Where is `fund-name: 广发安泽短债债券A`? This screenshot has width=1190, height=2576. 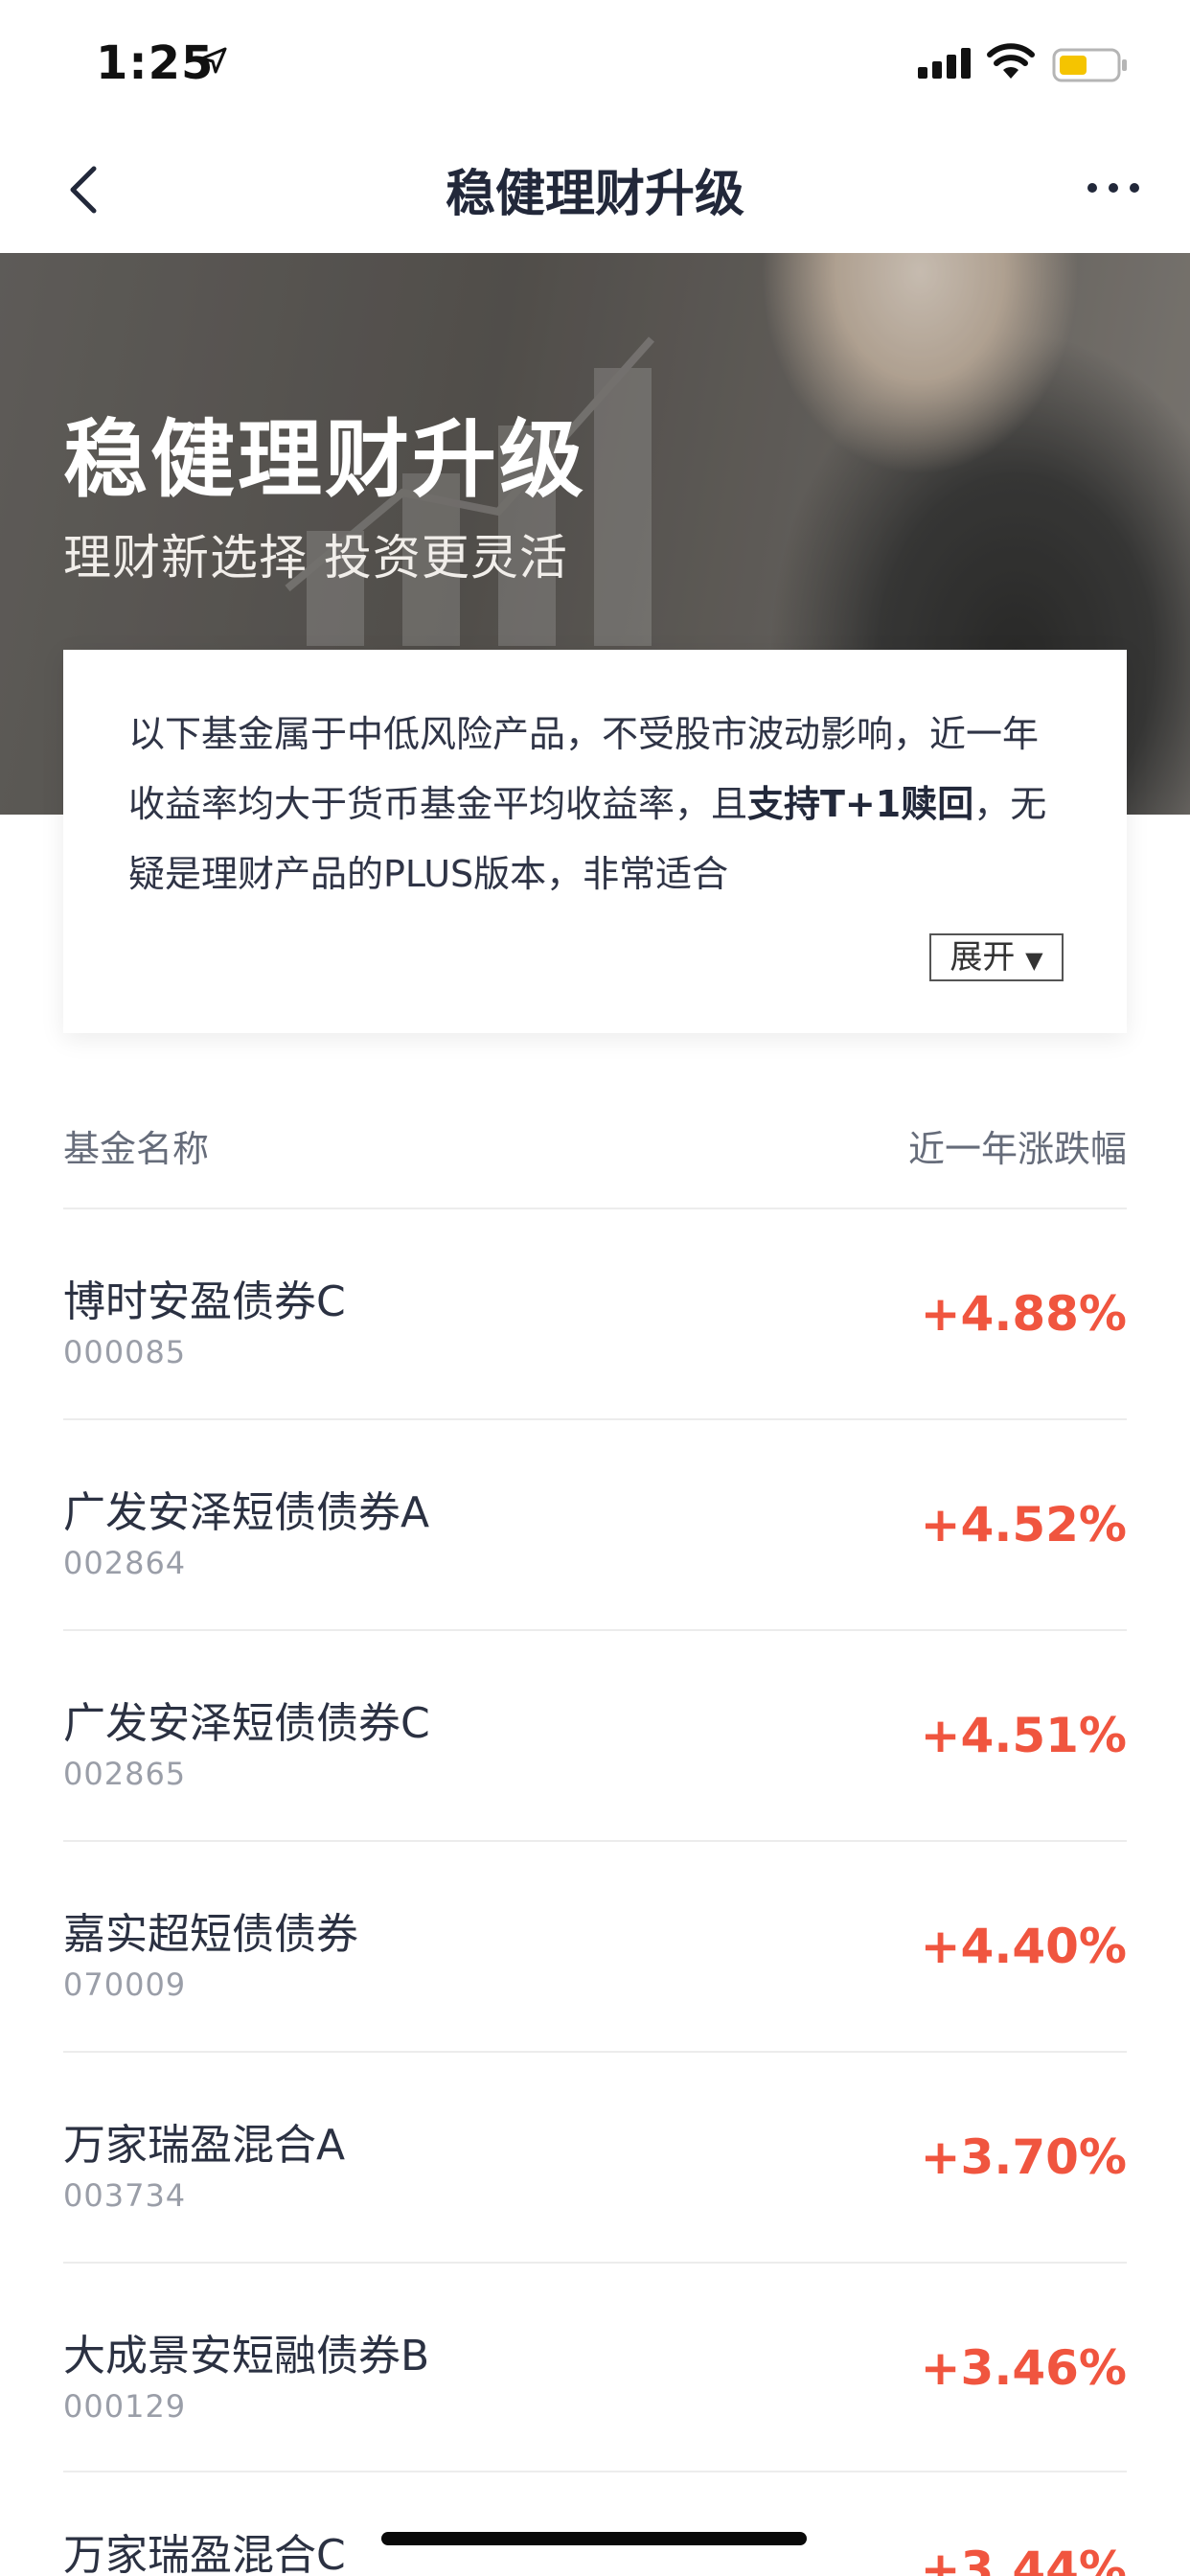
fund-name: 广发安泽短债债券A is located at coordinates (247, 1512).